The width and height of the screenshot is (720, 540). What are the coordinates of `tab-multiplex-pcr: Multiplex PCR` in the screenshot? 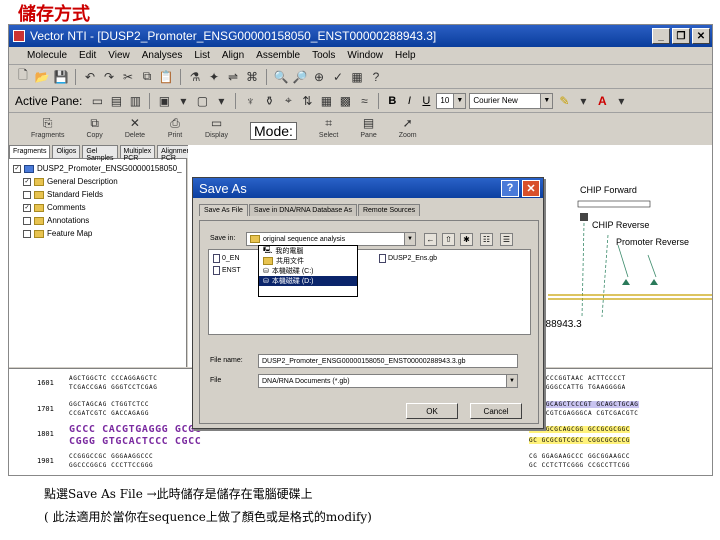 It's located at (137, 153).